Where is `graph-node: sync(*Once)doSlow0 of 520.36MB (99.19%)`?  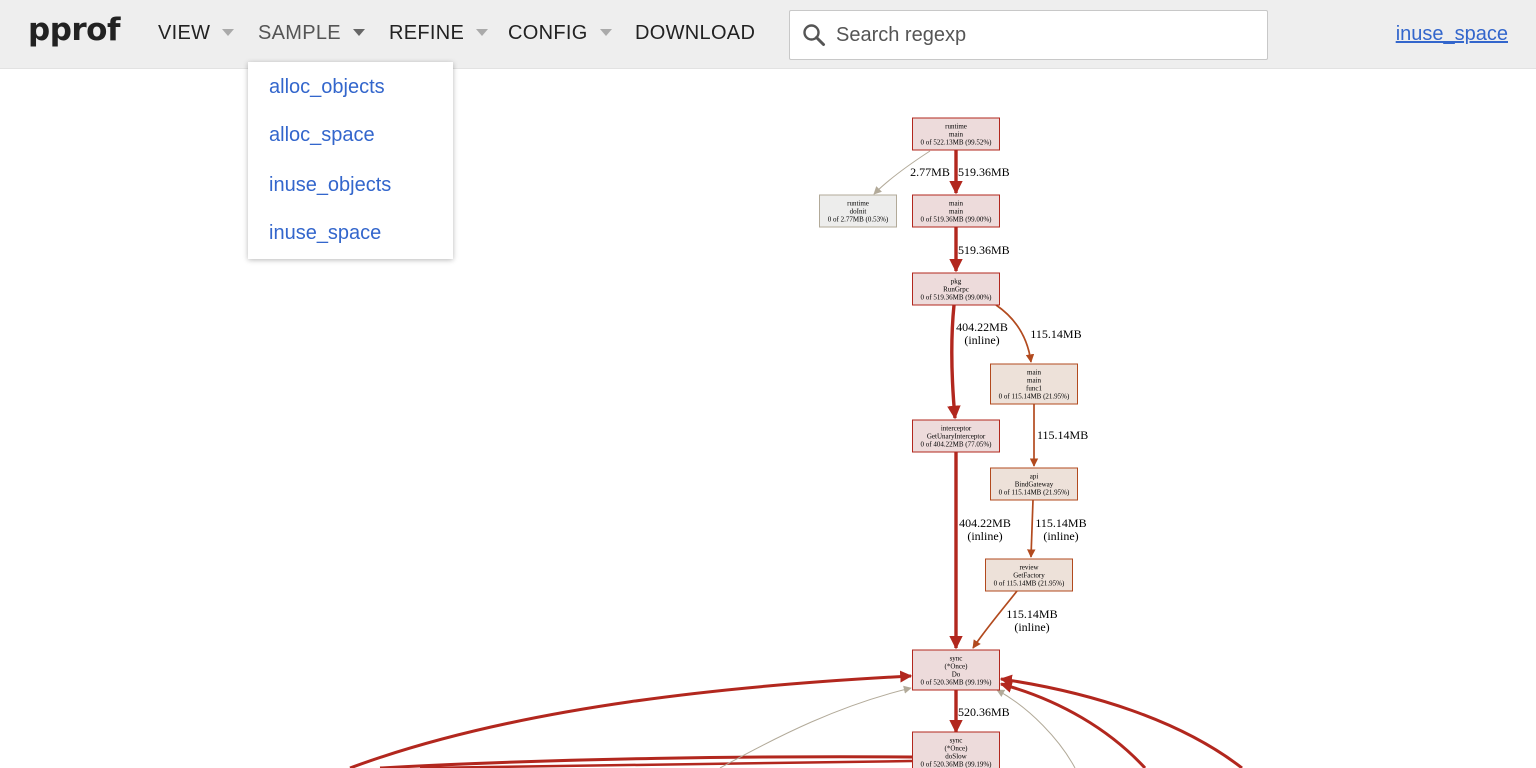
graph-node: sync(*Once)doSlow0 of 520.36MB (99.19%) is located at coordinates (956, 749).